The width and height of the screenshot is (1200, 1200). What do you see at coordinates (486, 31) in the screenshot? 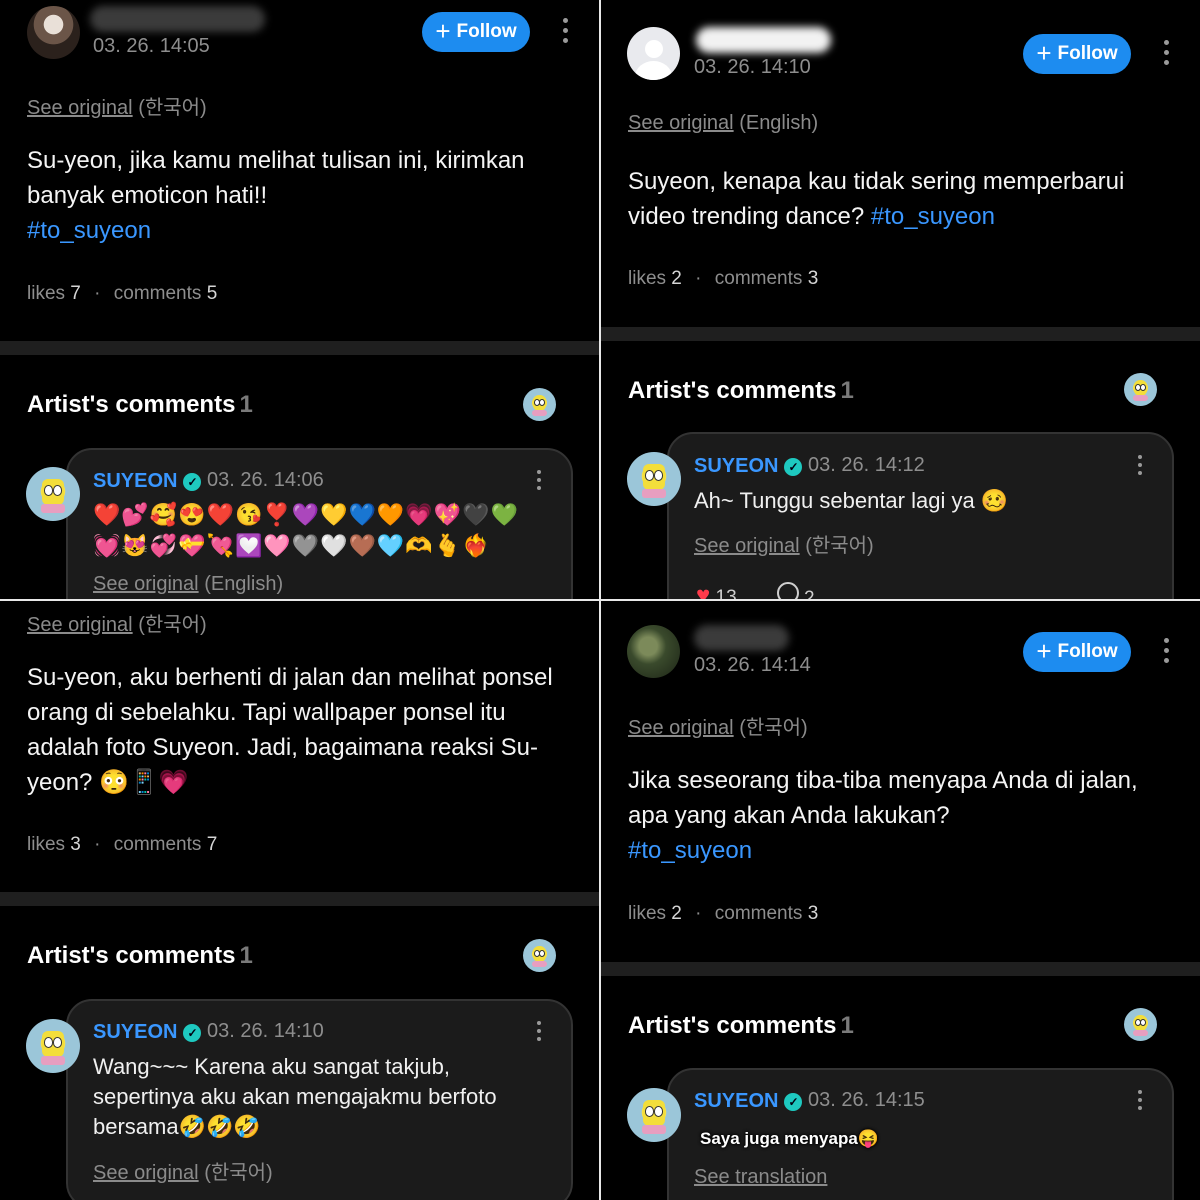
I see `follow-label: Follow` at bounding box center [486, 31].